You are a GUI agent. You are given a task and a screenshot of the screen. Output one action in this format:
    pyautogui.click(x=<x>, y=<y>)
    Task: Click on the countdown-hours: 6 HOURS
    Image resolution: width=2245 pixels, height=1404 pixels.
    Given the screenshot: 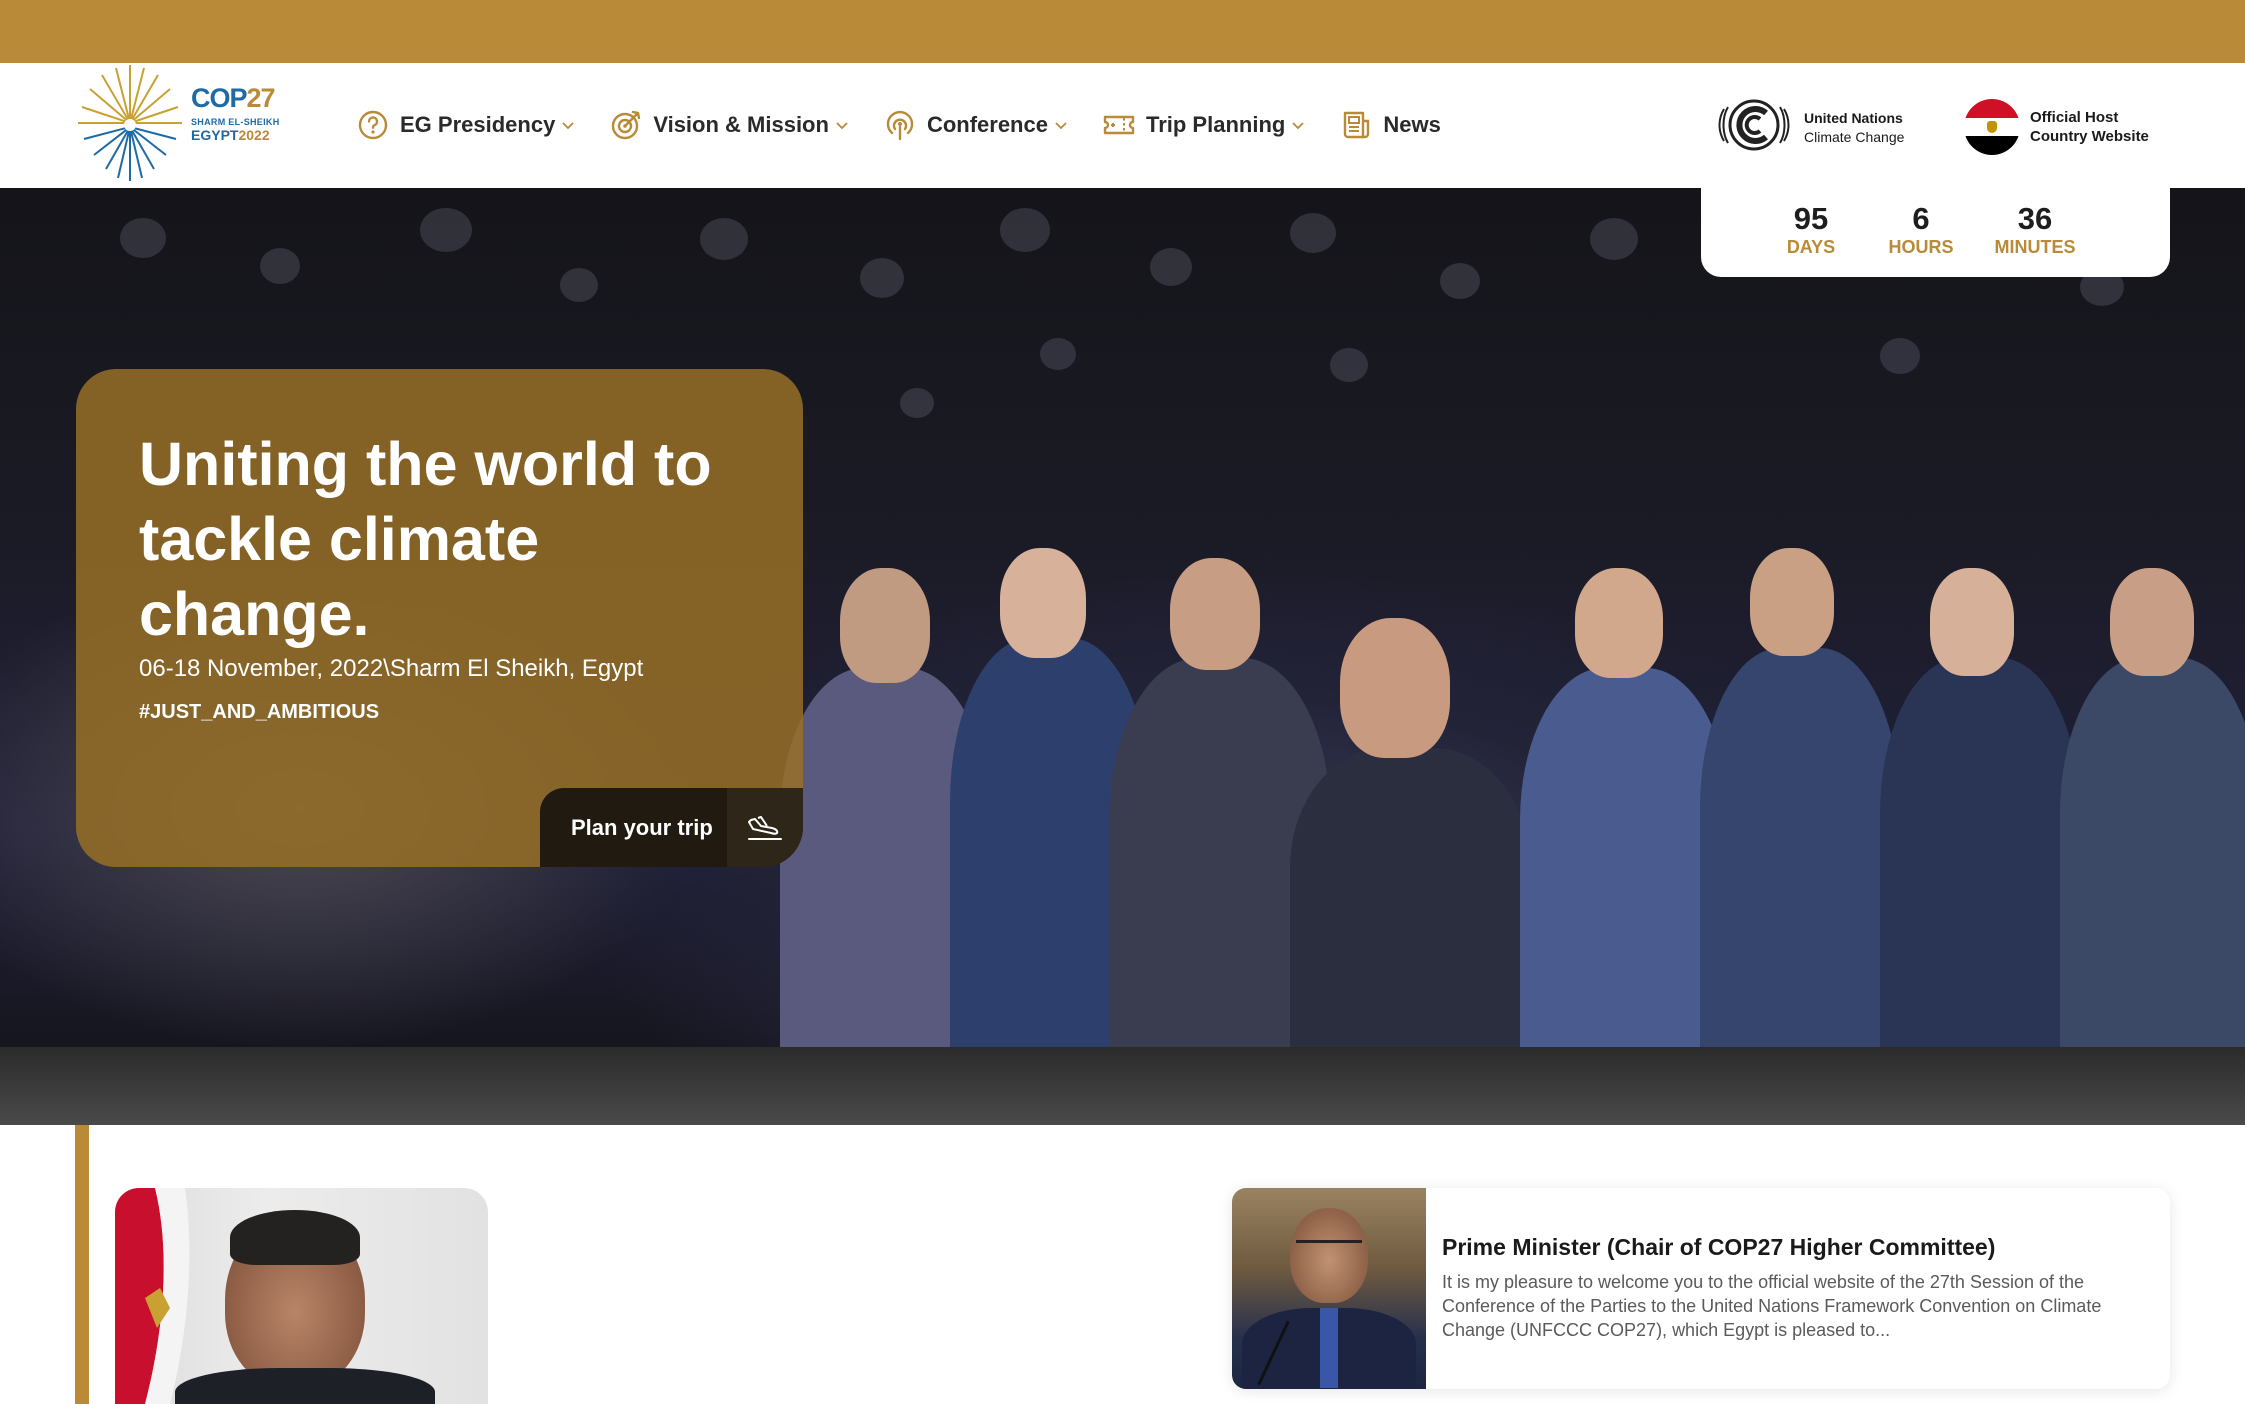 What is the action you would take?
    pyautogui.click(x=1921, y=230)
    